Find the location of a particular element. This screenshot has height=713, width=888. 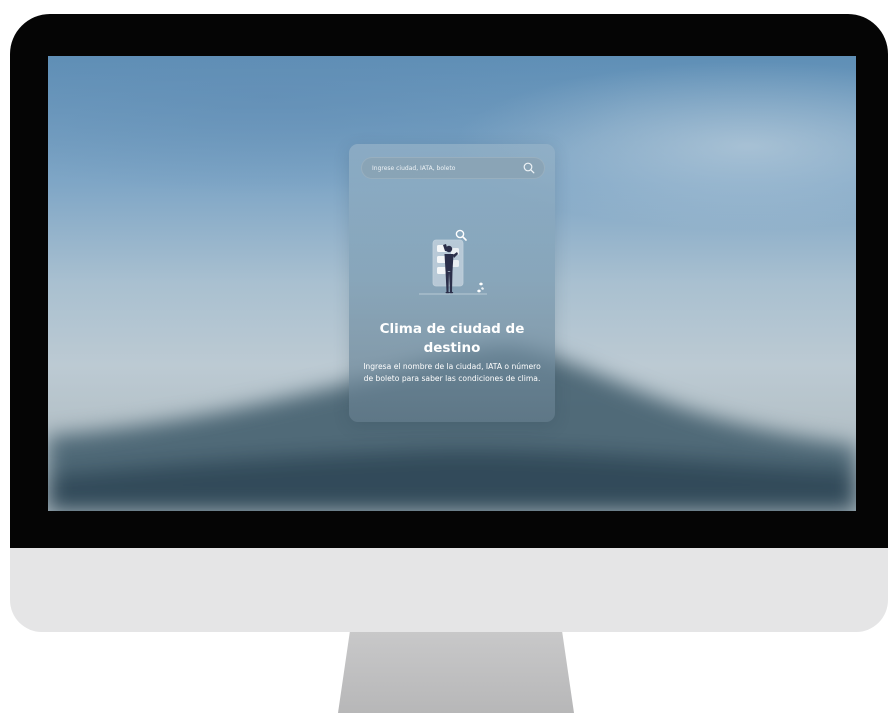

monitor-stand is located at coordinates (456, 672).